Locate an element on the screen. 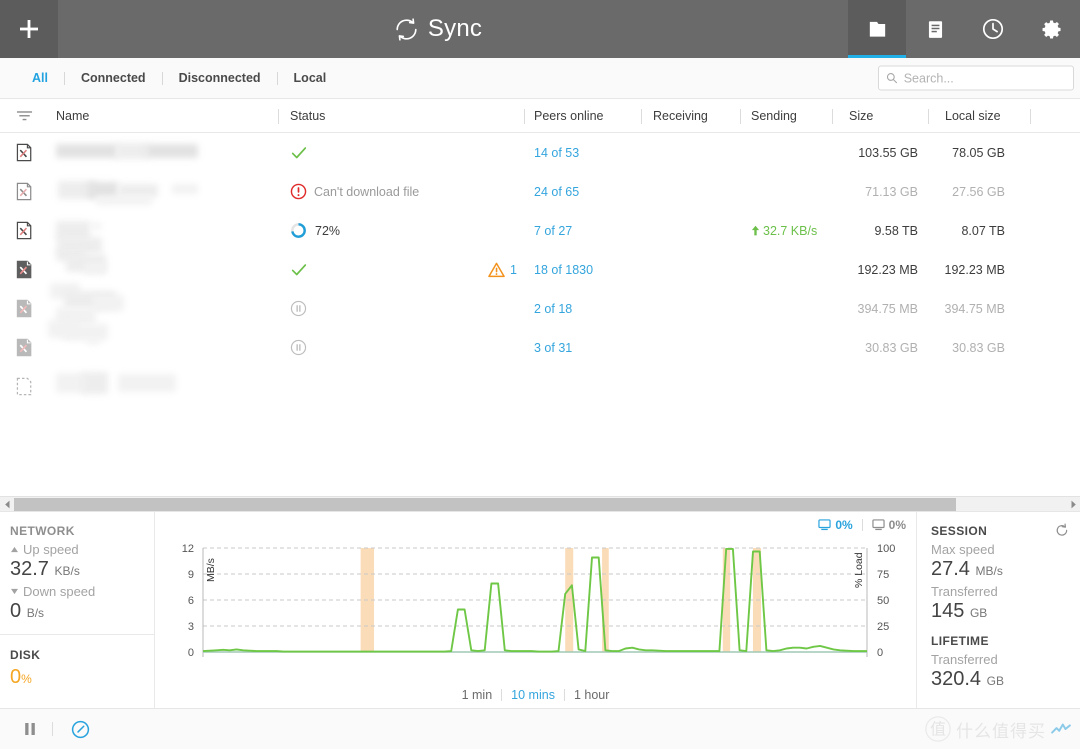  up-speed-value-row: 32.7 KB/s is located at coordinates (82, 569).